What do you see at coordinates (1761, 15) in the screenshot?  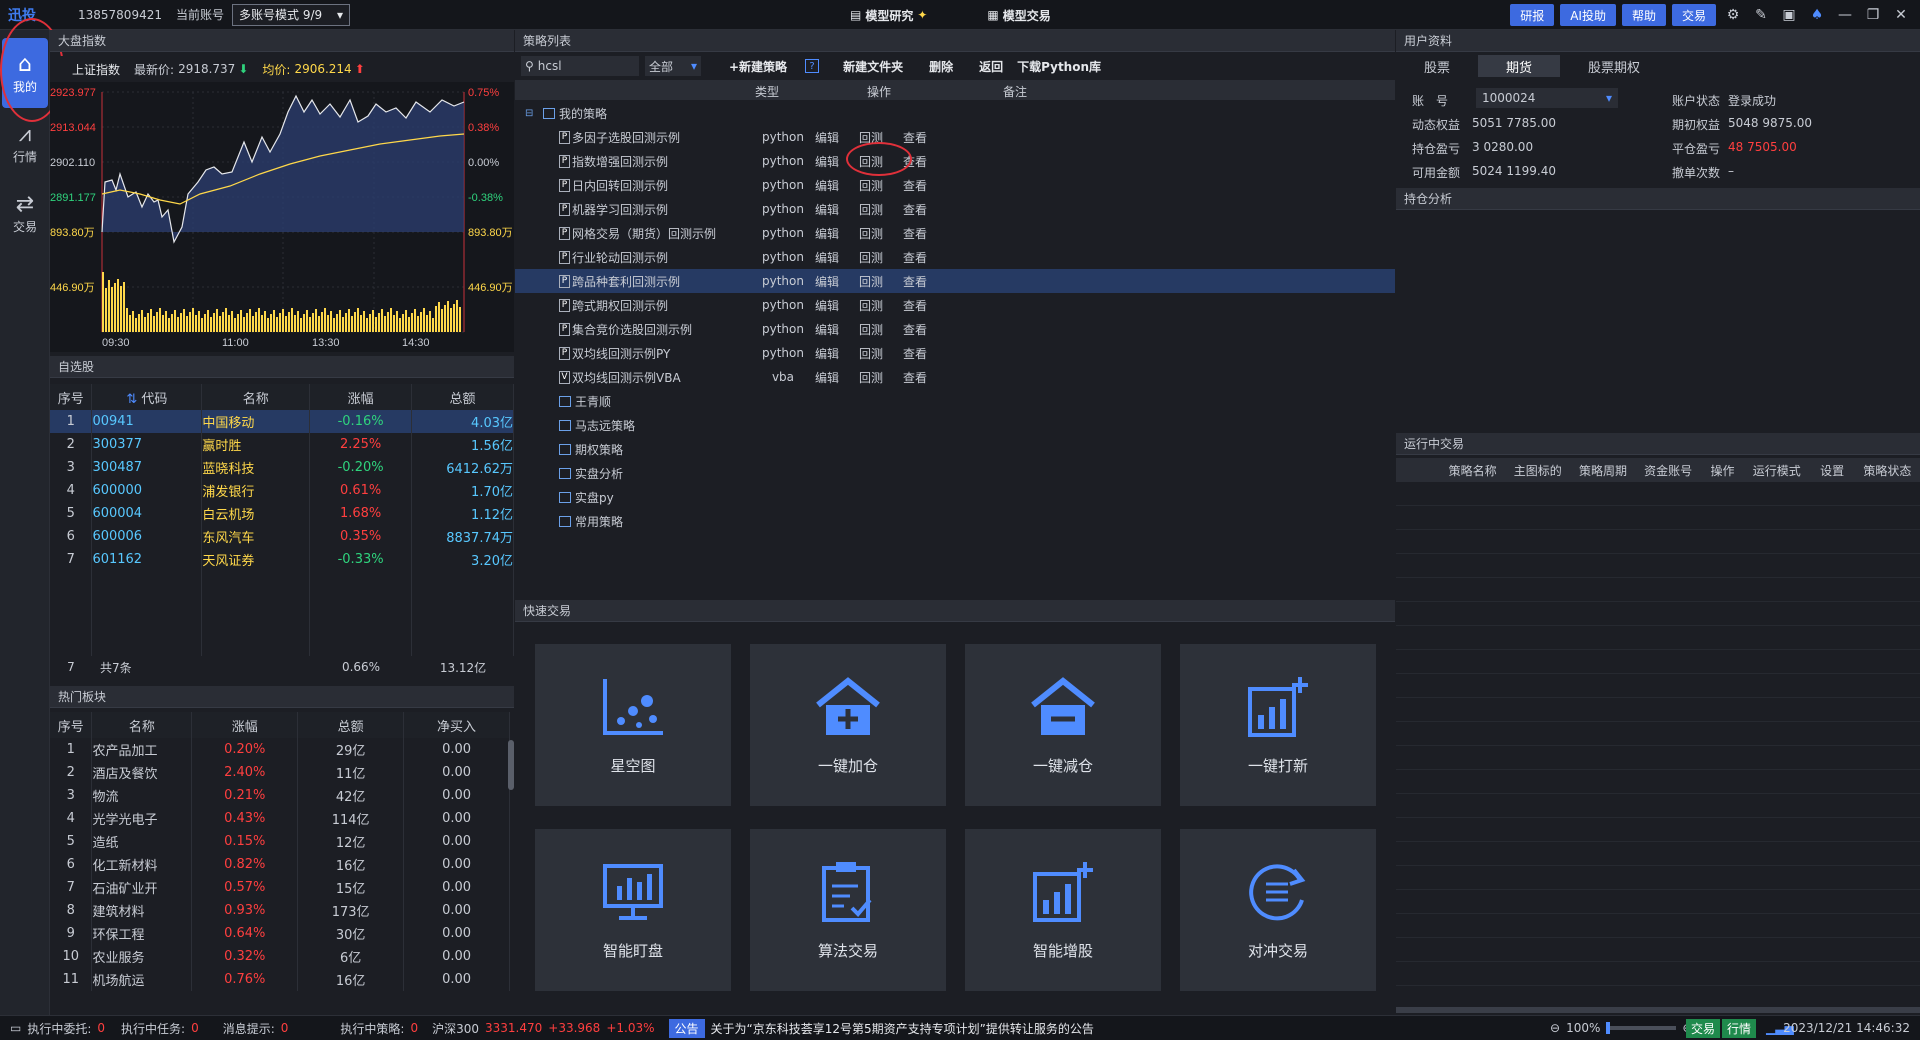 I see `edit-icon: ✎` at bounding box center [1761, 15].